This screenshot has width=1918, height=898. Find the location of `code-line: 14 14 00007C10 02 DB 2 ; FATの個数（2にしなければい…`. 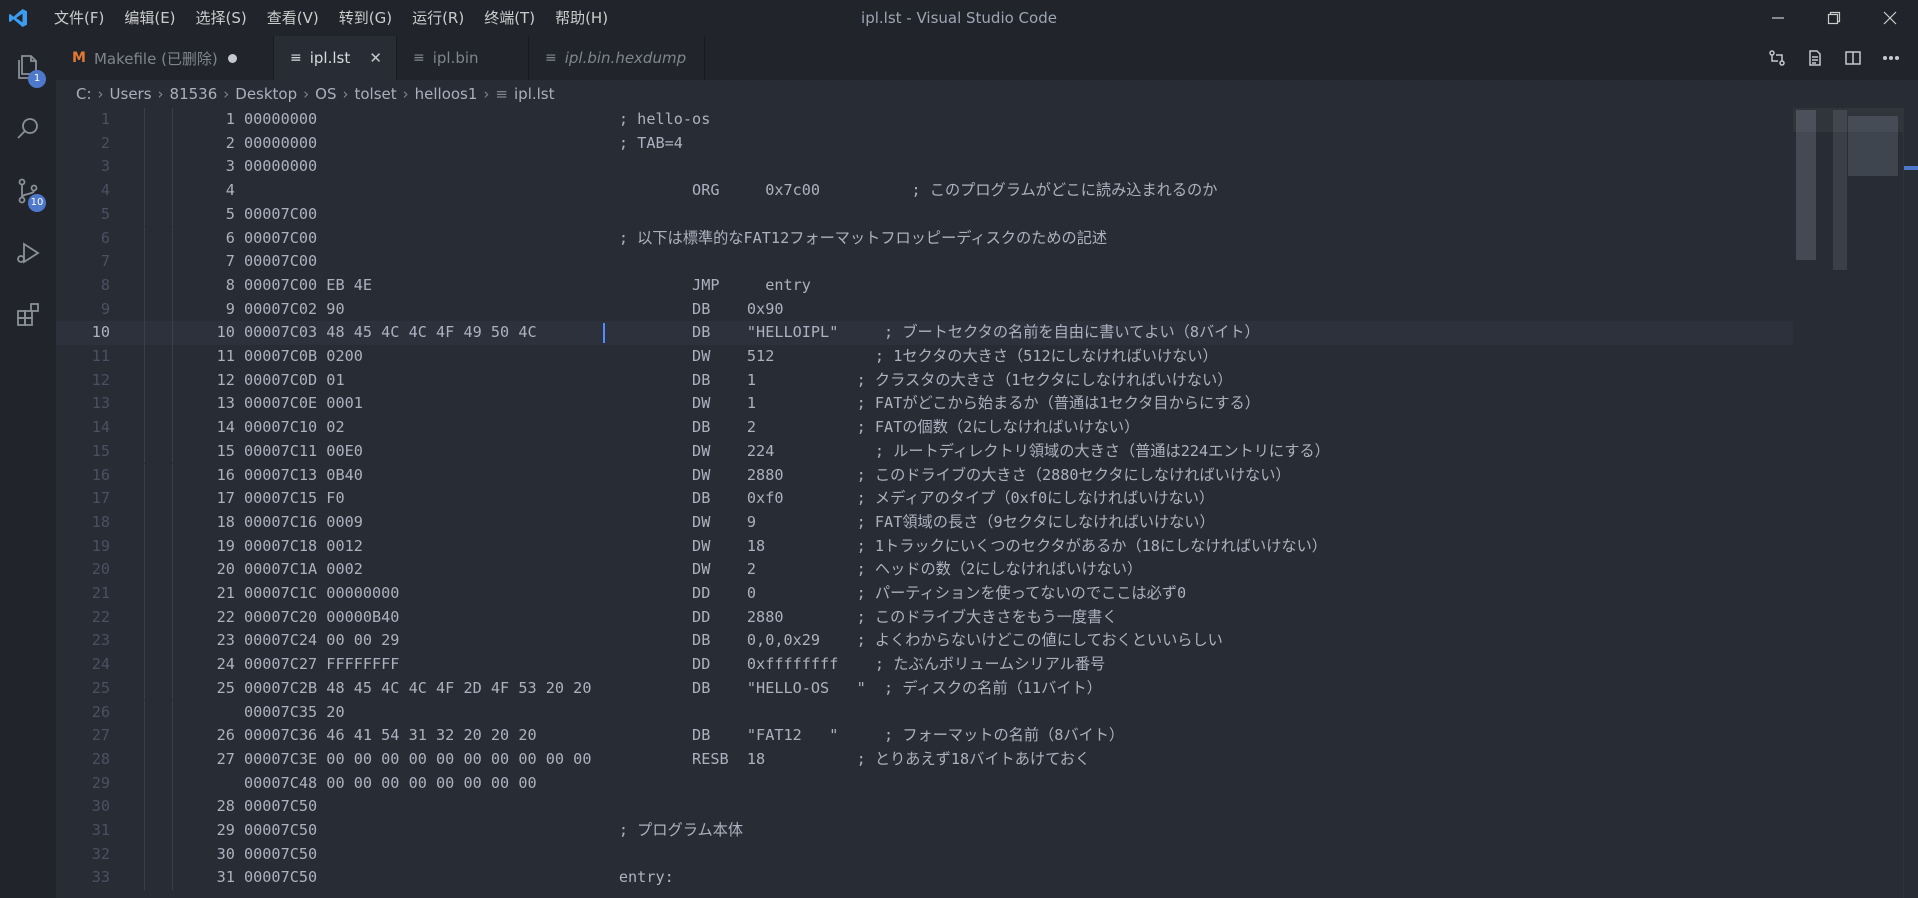

code-line: 14 14 00007C10 02 DB 2 ; FATの個数（2にしなければい… is located at coordinates (924, 428).